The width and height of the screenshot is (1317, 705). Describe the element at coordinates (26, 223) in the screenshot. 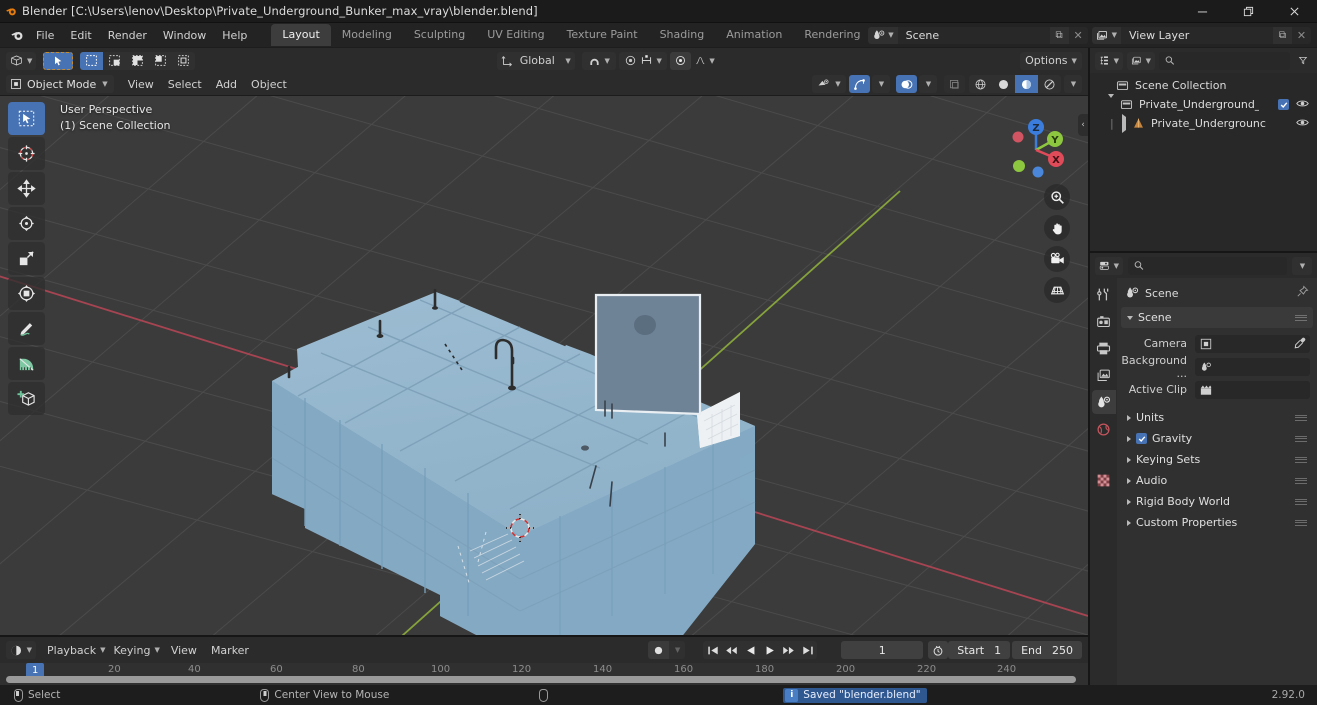

I see `tool-rotate` at that location.